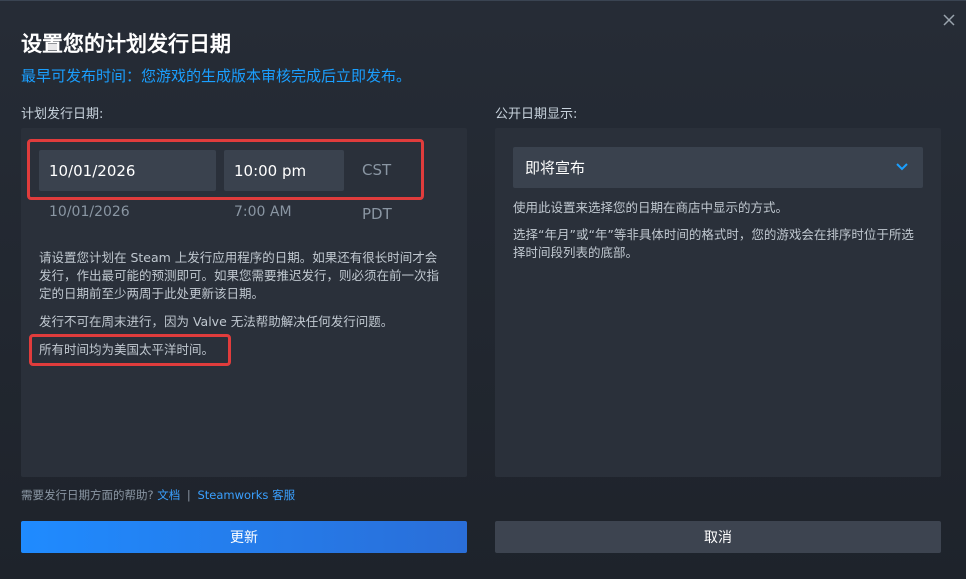  I want to click on converted-time: 7:00 AM, so click(263, 212).